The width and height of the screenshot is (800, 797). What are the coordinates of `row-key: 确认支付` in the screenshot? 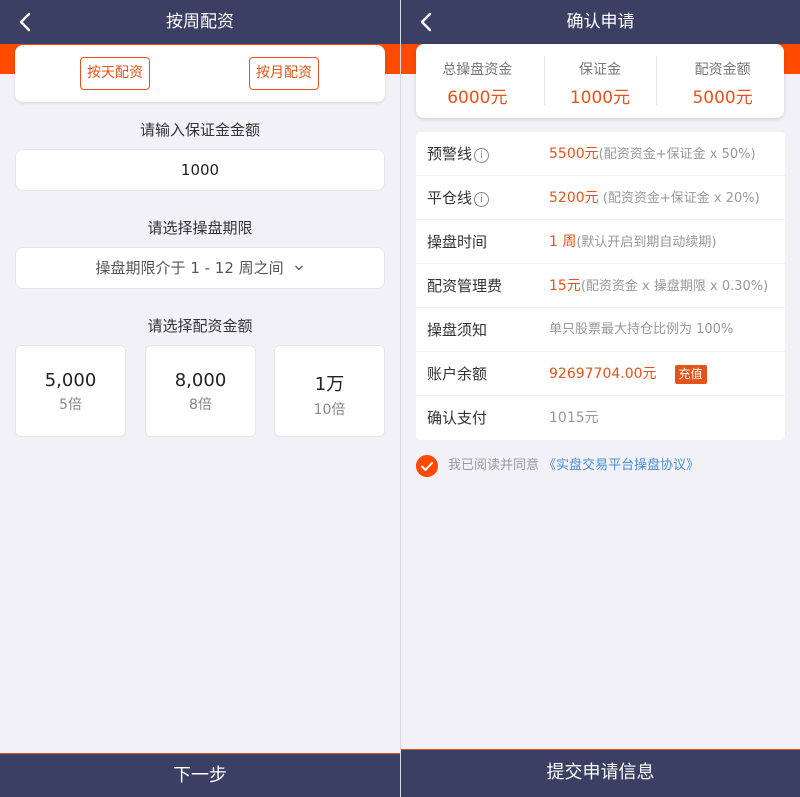 It's located at (457, 418).